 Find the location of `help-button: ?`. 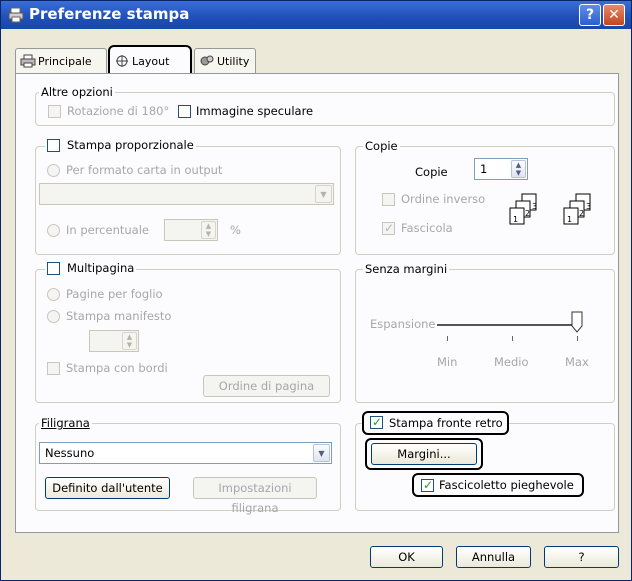

help-button: ? is located at coordinates (581, 557).